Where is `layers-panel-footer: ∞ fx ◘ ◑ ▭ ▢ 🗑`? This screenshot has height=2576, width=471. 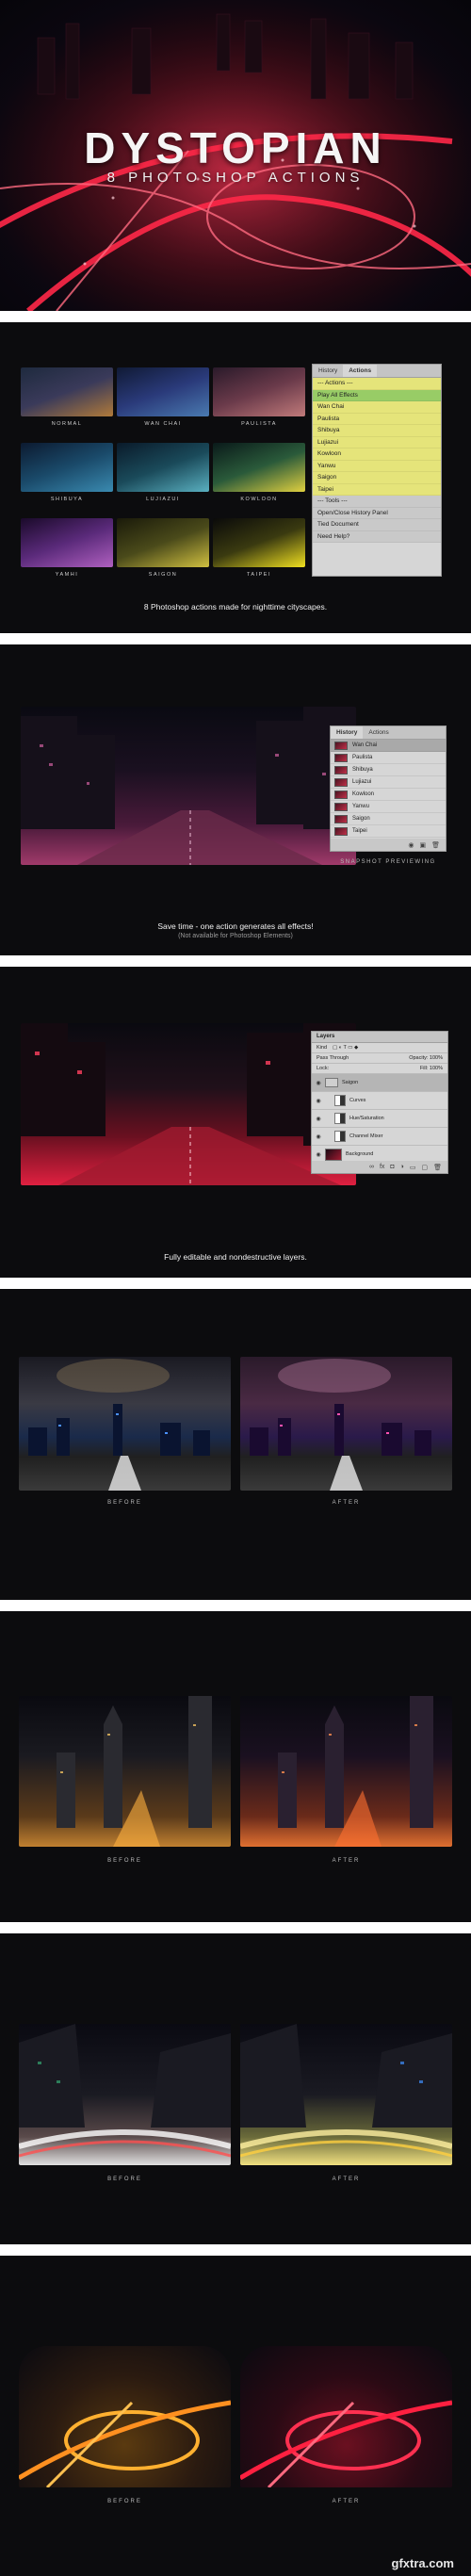
layers-panel-footer: ∞ fx ◘ ◑ ▭ ▢ 🗑 is located at coordinates (379, 1167).